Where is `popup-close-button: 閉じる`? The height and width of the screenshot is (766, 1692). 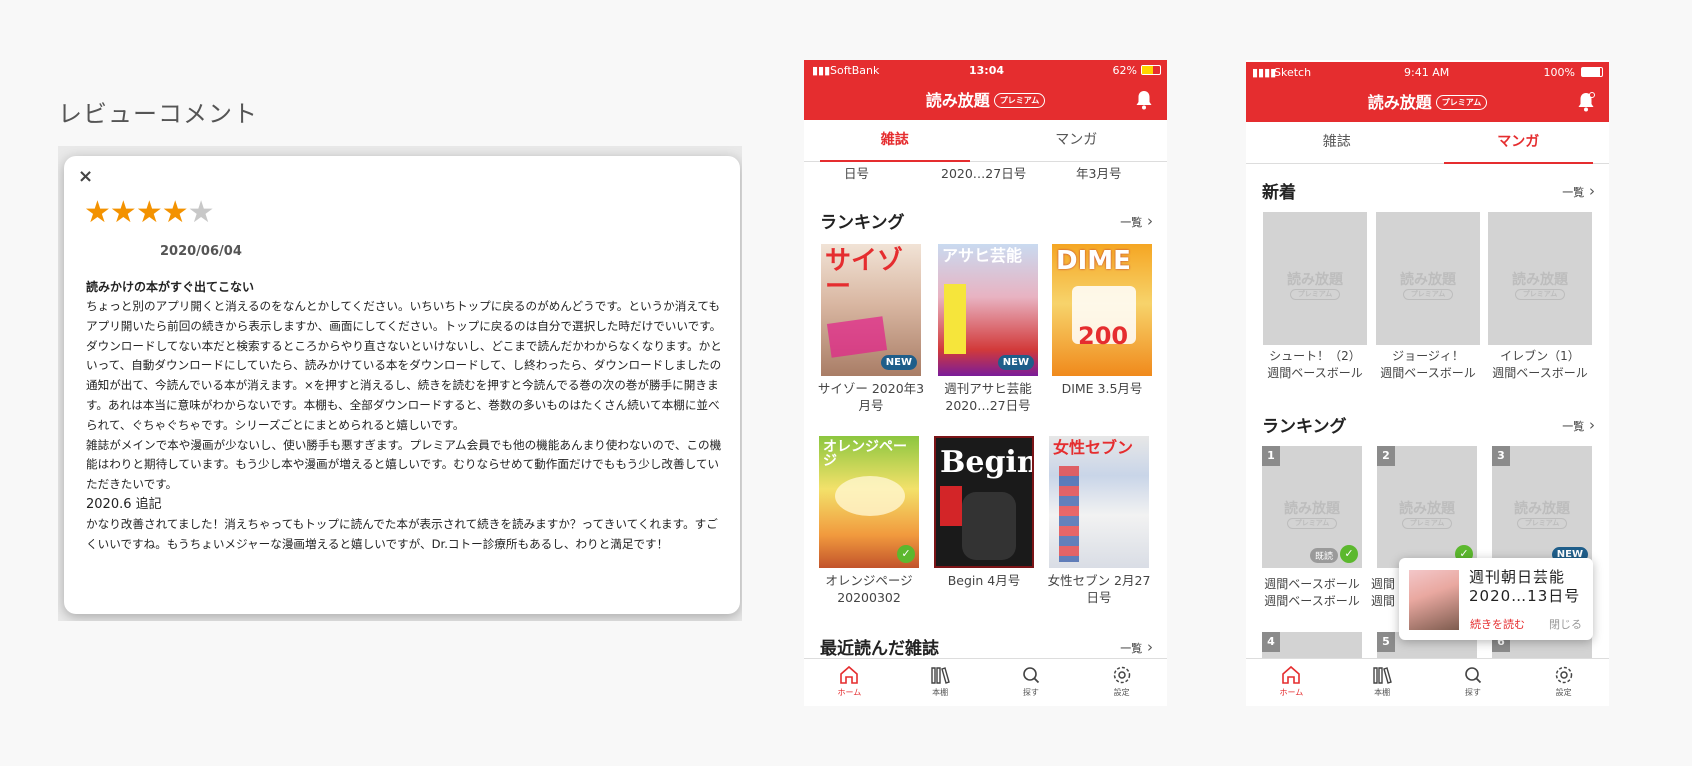 popup-close-button: 閉じる is located at coordinates (1565, 624).